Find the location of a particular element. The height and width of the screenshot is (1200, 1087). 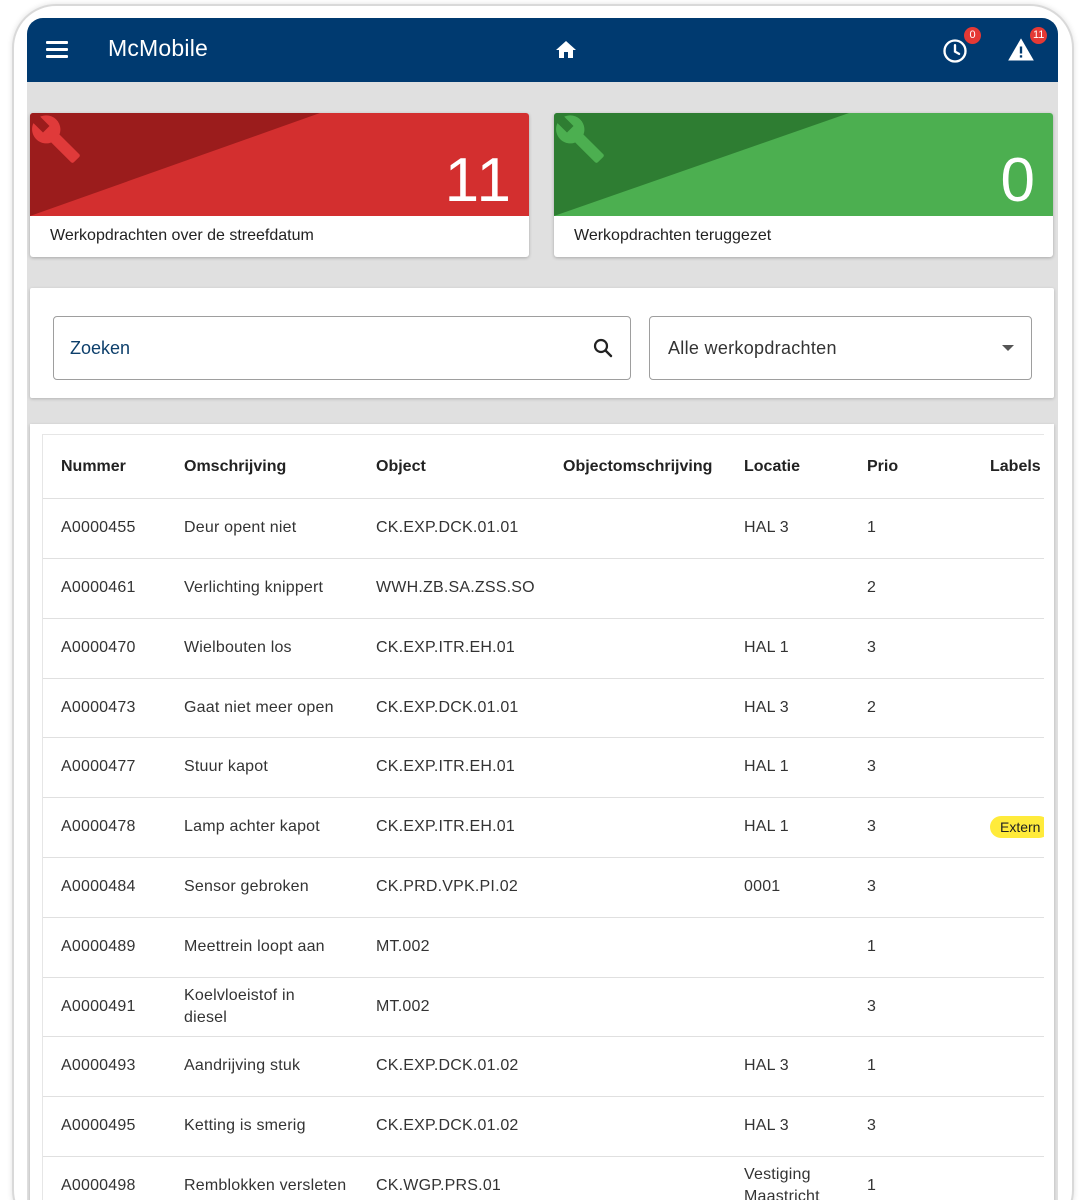

header-omschrijving: Omschrijving is located at coordinates (235, 467).